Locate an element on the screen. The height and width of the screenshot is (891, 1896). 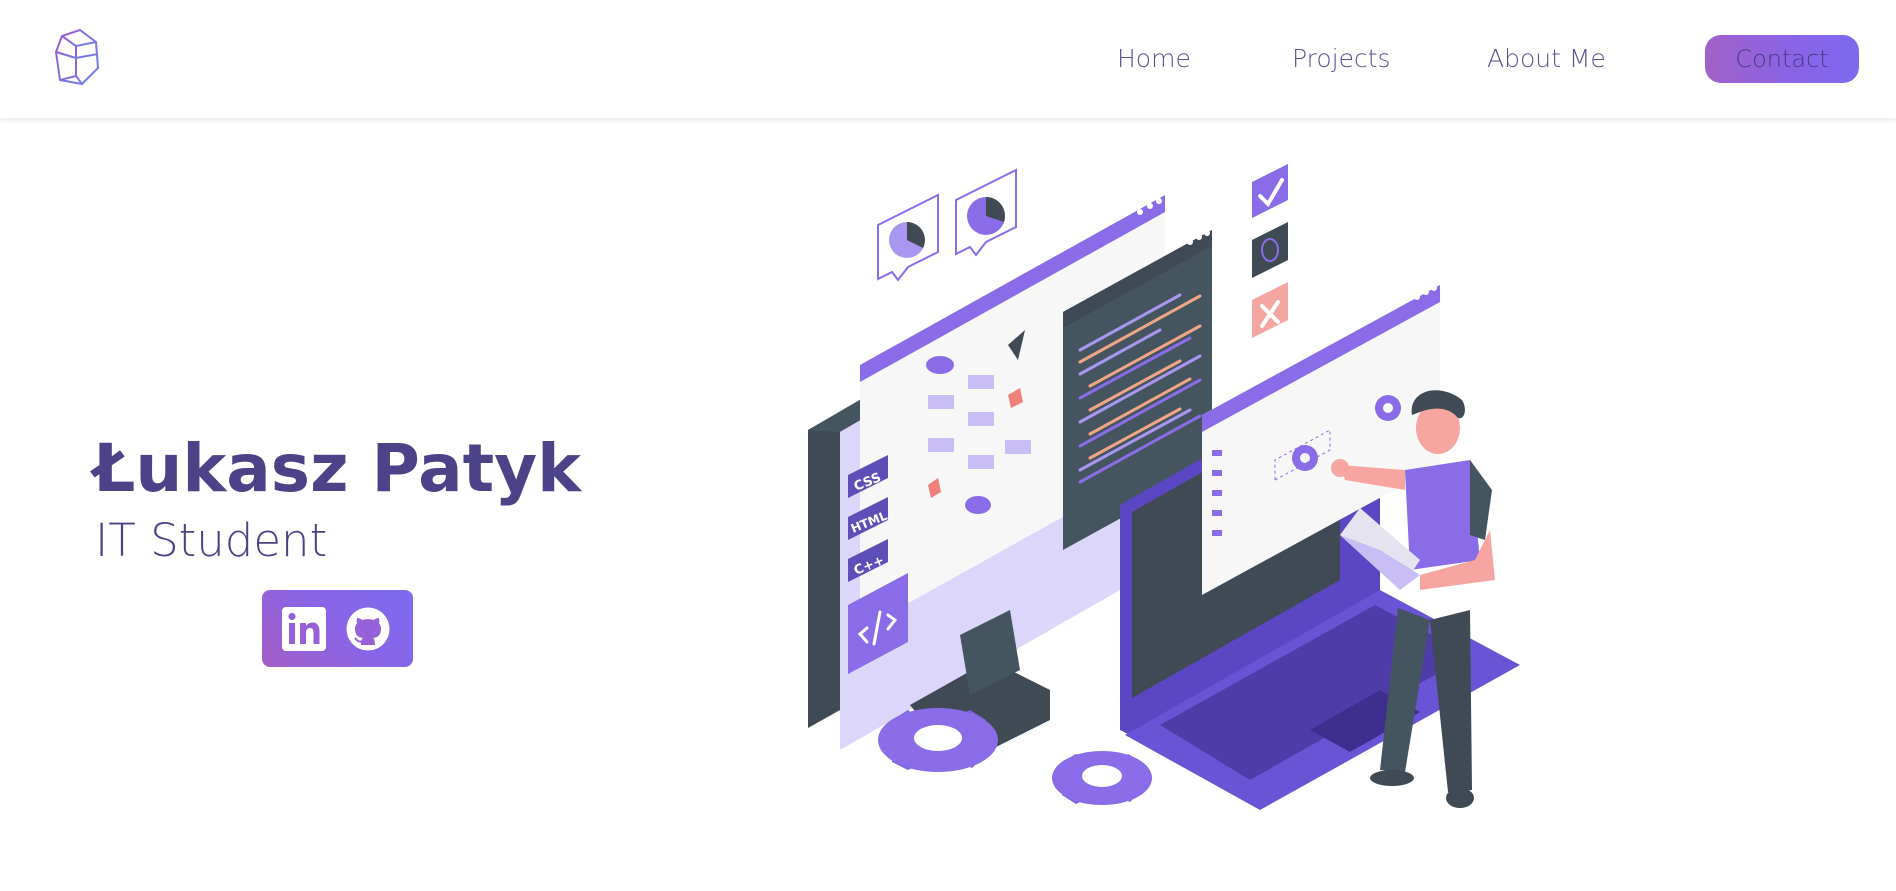
hero-name: Łukasz Patyk is located at coordinates (337, 468).